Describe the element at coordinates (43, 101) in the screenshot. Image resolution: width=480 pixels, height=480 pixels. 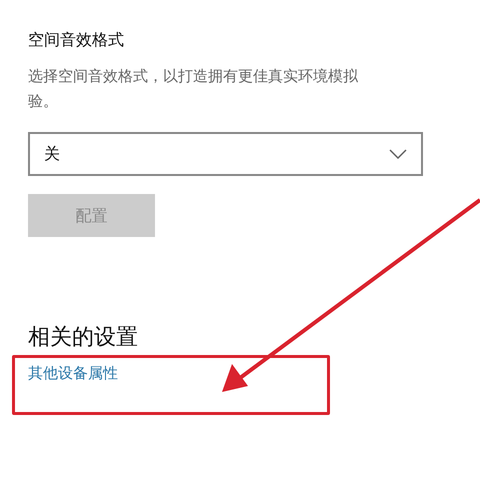
I see `description-text: 验。` at that location.